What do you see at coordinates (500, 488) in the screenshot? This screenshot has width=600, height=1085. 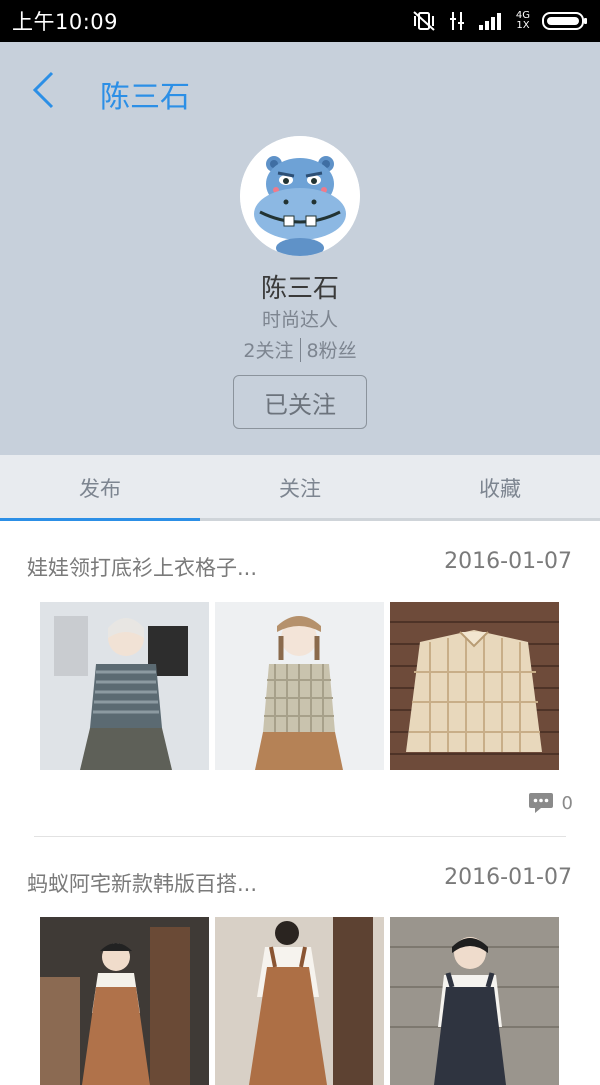 I see `tab-favorites: 收藏` at bounding box center [500, 488].